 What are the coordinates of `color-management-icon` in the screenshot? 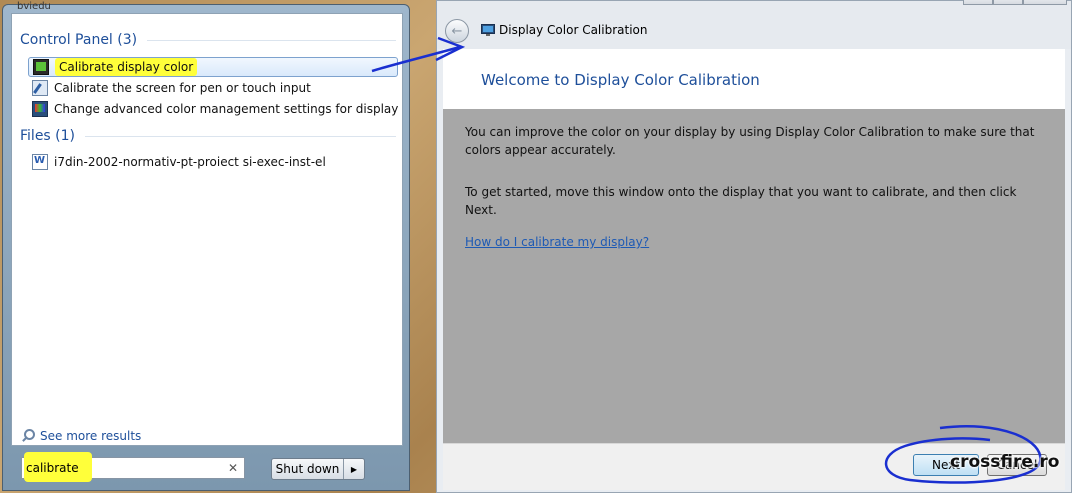 It's located at (40, 109).